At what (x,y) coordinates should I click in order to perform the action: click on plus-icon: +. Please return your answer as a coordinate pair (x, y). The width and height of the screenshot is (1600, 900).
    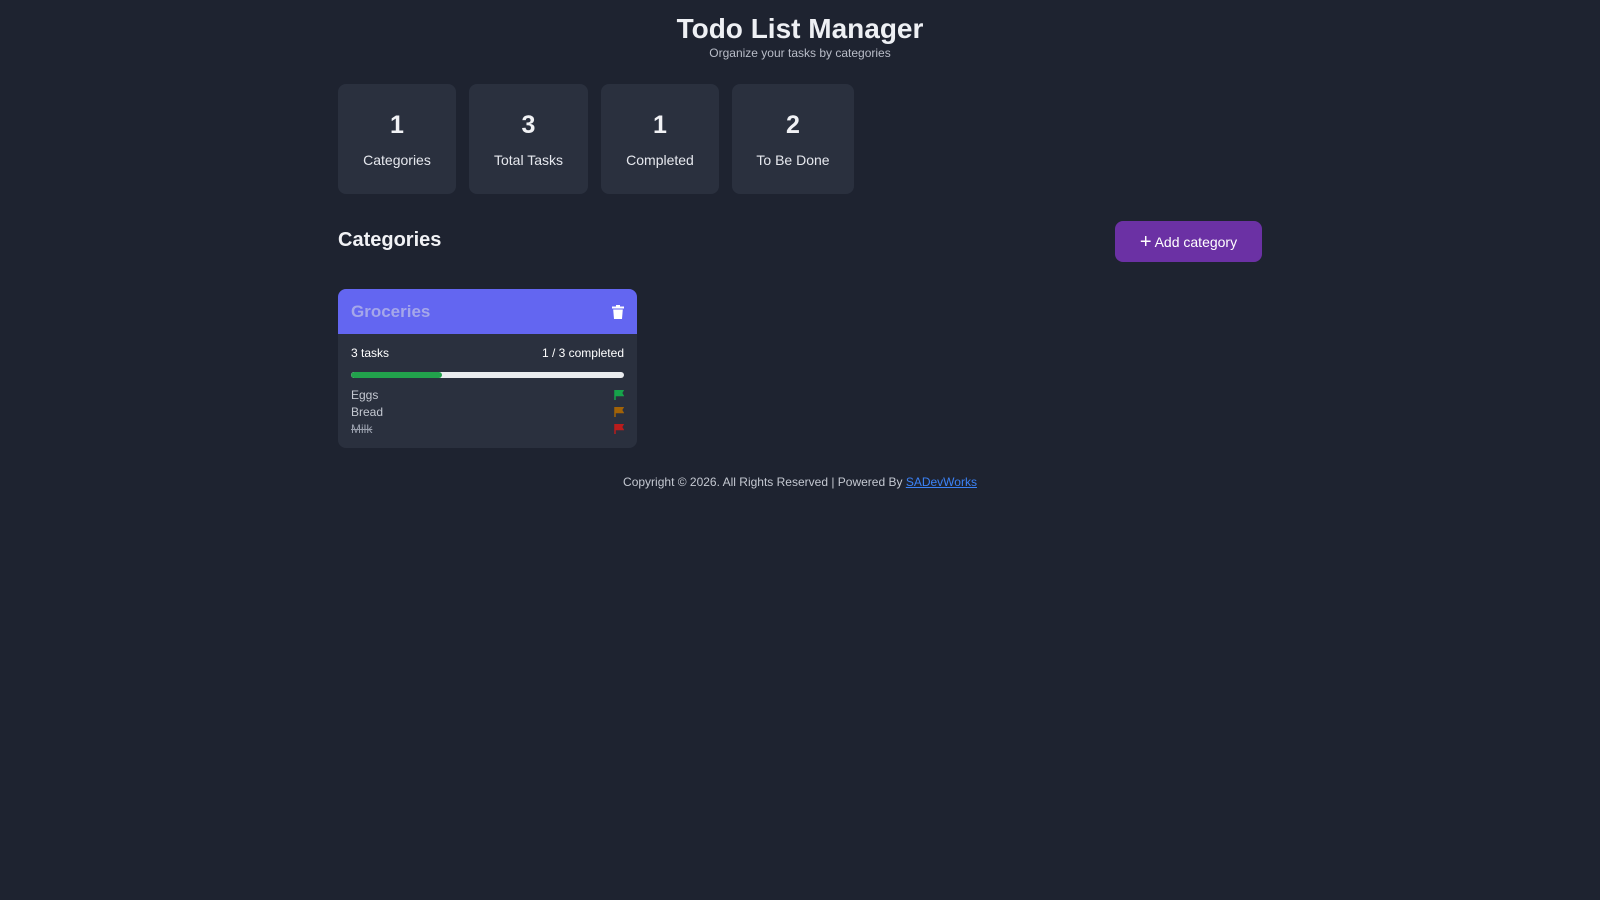
    Looking at the image, I should click on (1145, 241).